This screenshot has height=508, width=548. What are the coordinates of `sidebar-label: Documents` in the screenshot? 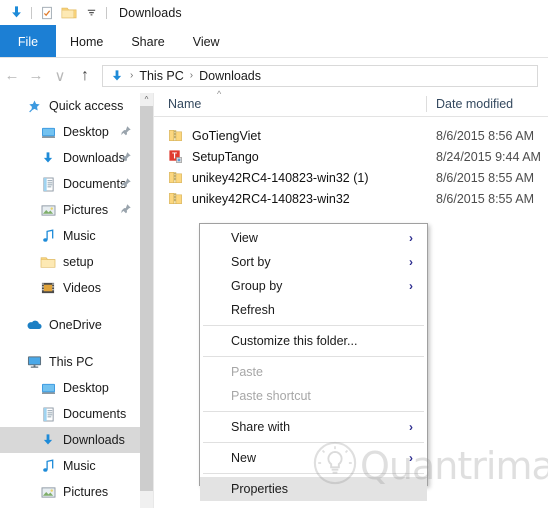 It's located at (95, 414).